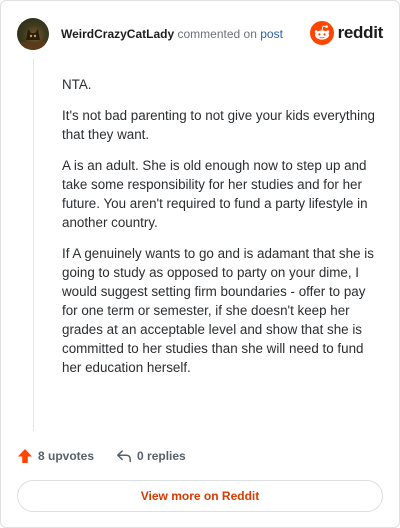 The width and height of the screenshot is (400, 528). What do you see at coordinates (321, 33) in the screenshot?
I see `reddit-snoo-icon` at bounding box center [321, 33].